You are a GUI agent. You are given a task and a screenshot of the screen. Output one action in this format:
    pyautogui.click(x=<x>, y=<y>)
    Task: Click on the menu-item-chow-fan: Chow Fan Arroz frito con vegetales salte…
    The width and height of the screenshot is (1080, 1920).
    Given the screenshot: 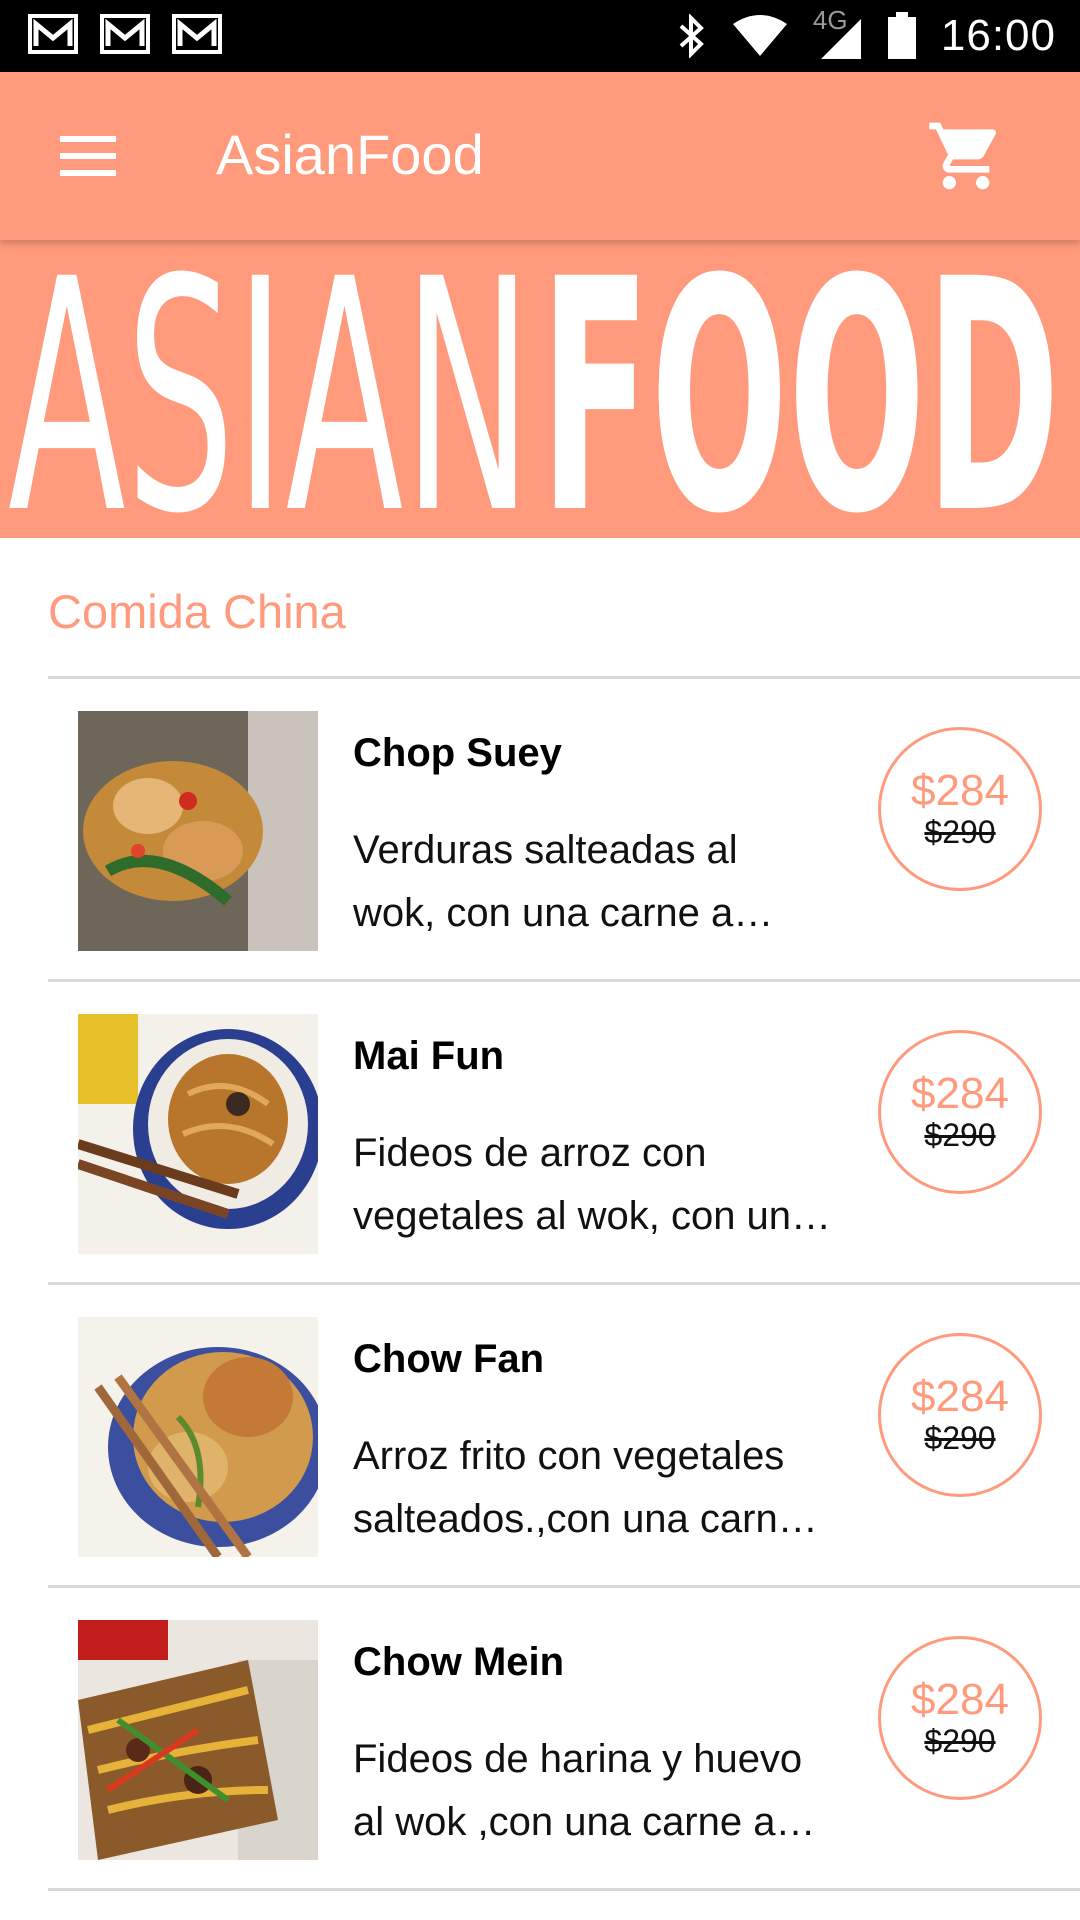 What is the action you would take?
    pyautogui.click(x=564, y=1435)
    